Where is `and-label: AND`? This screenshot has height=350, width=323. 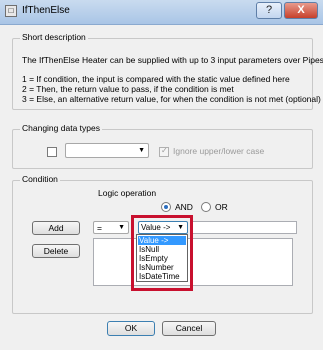
and-label: AND is located at coordinates (184, 207).